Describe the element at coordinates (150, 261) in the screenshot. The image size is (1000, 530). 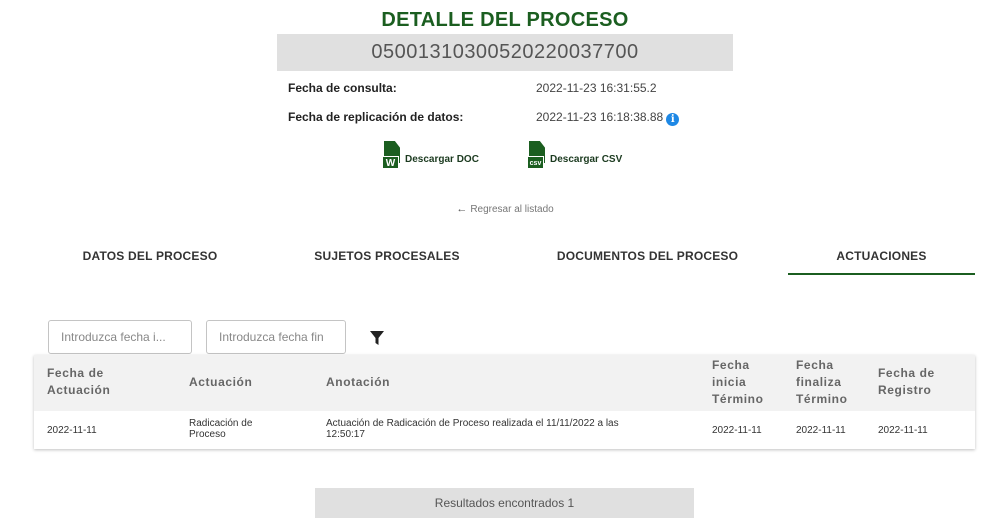
I see `tab-datos-del-proceso: DATOS DEL PROCESO` at that location.